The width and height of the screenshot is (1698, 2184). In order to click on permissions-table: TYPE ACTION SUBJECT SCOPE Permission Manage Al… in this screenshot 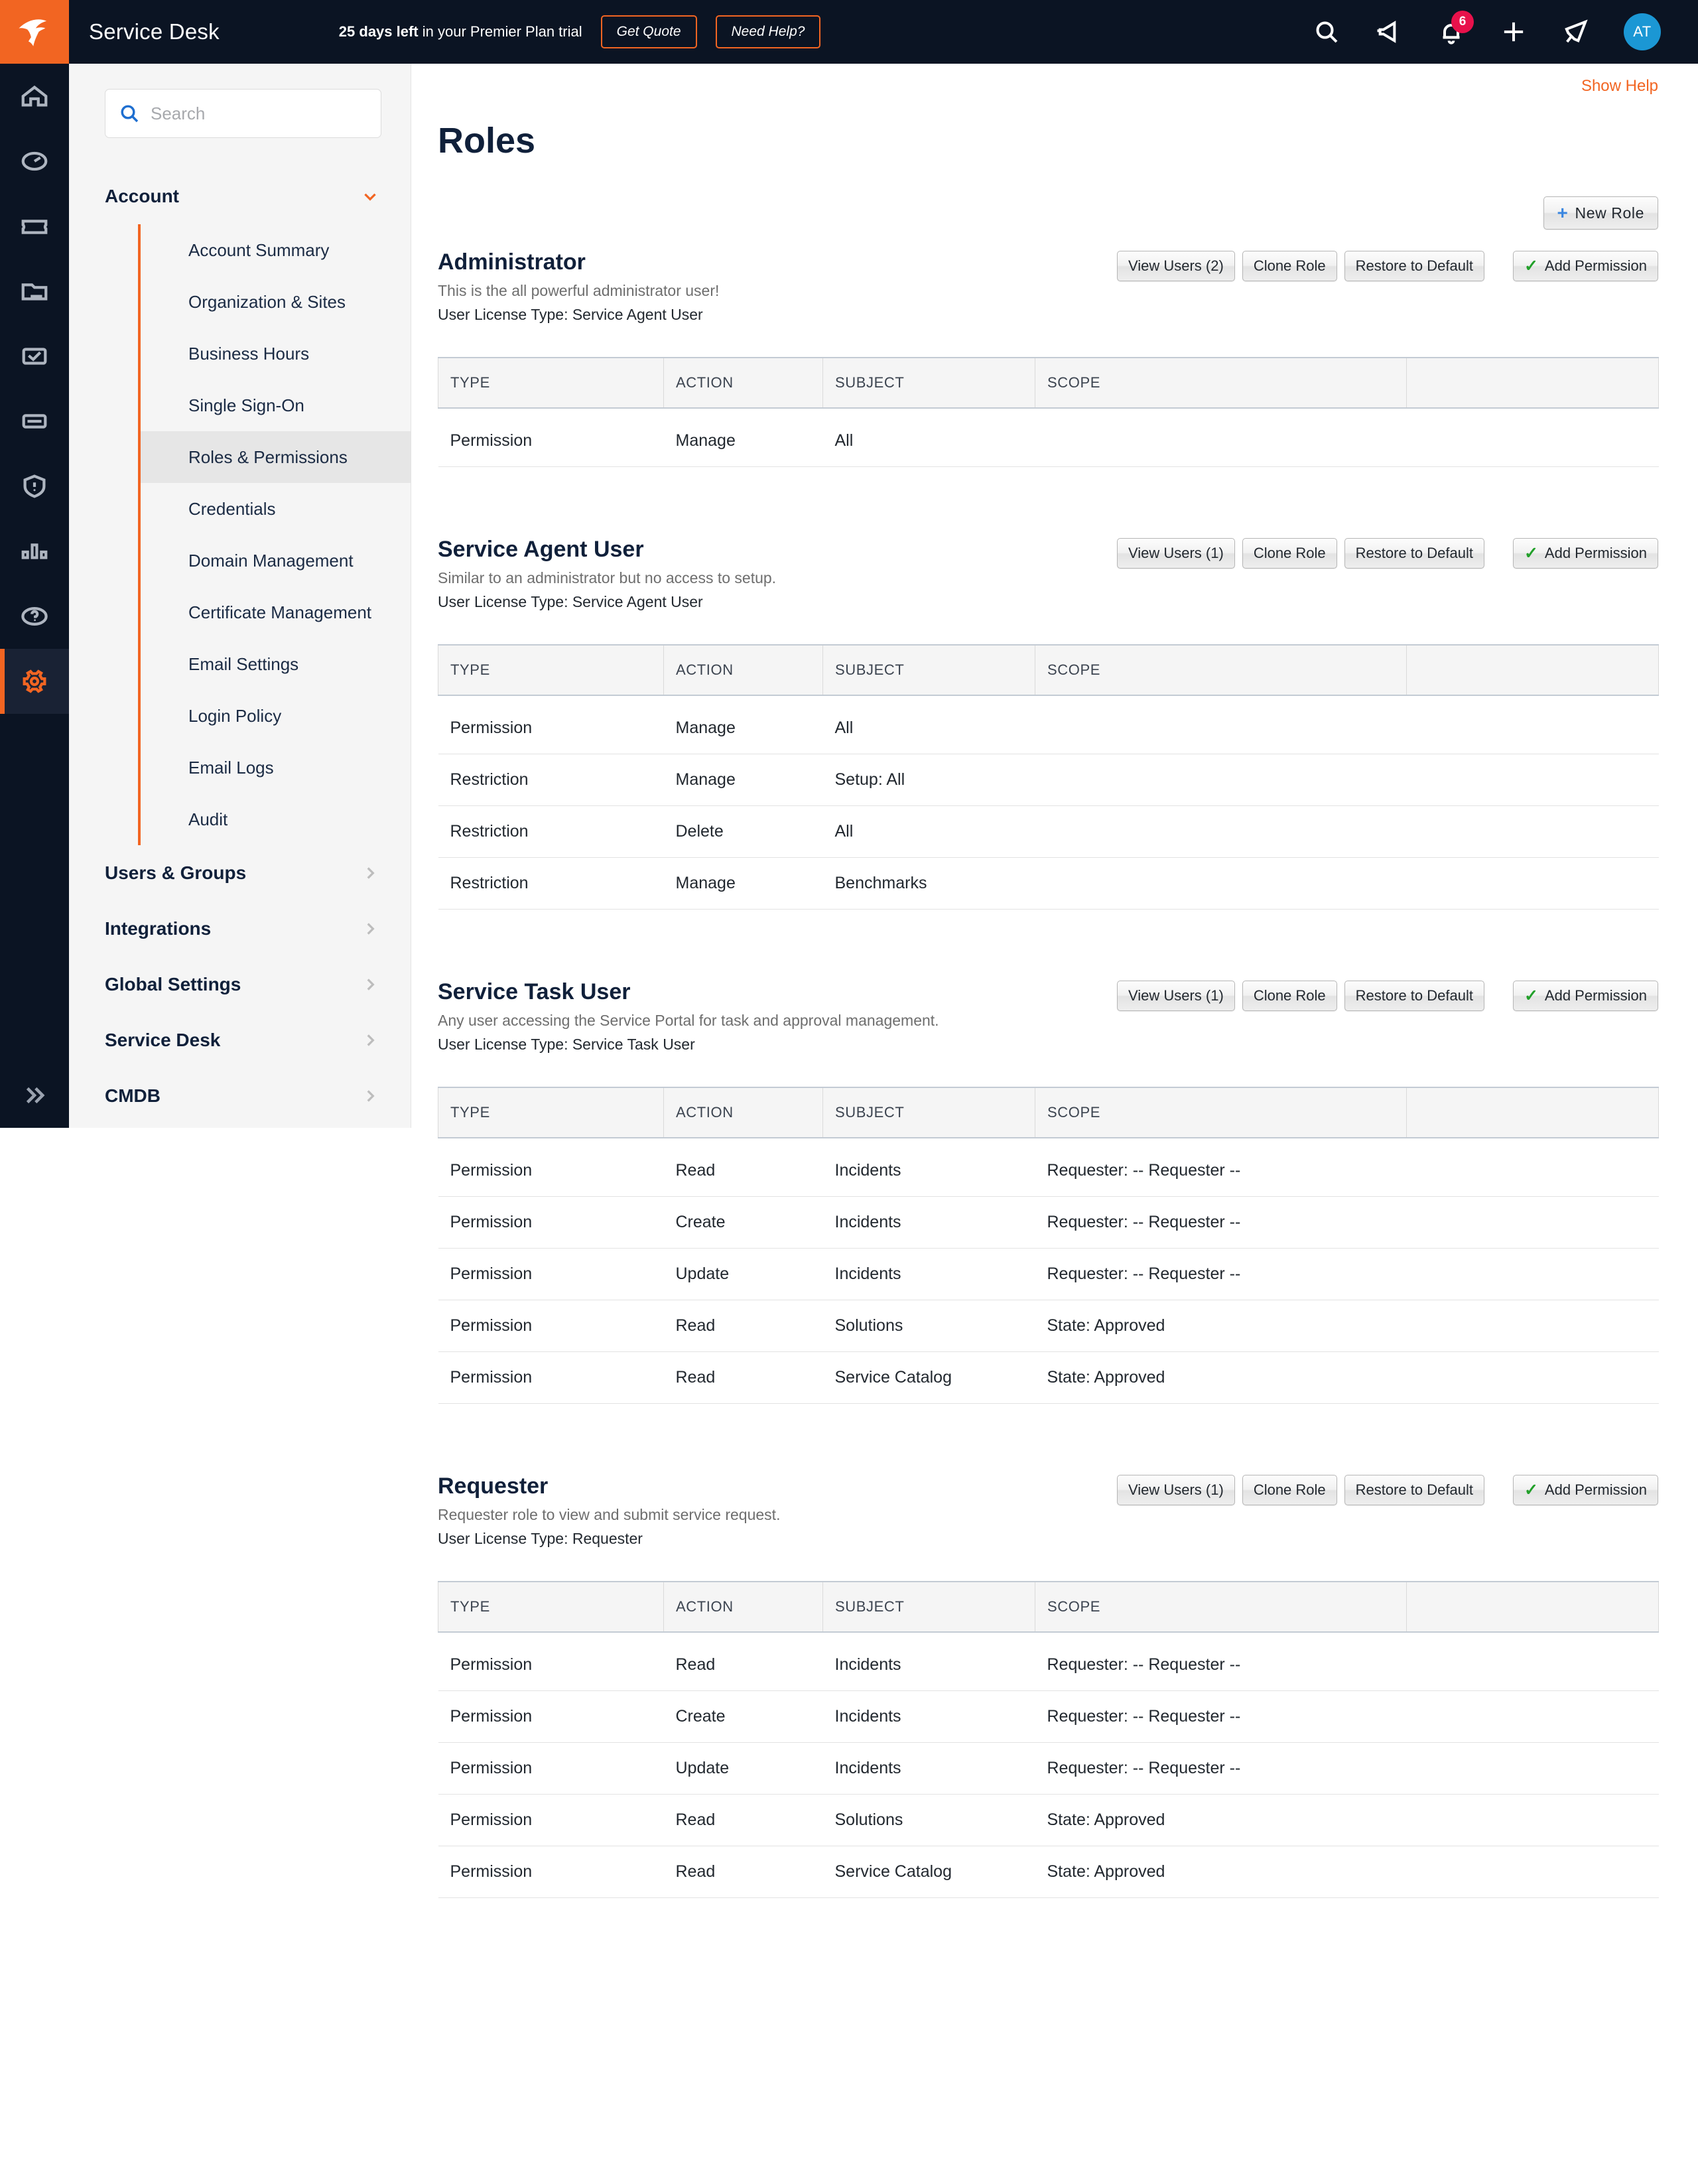, I will do `click(1049, 777)`.